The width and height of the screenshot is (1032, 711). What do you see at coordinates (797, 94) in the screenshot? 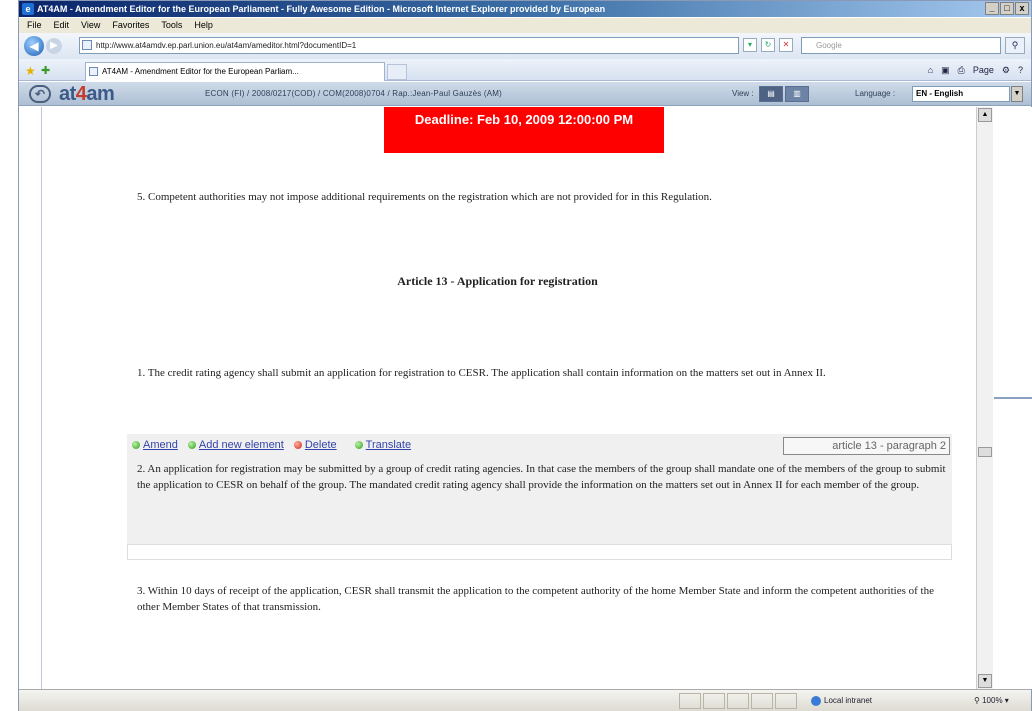
I see `view-split-button: ▥` at bounding box center [797, 94].